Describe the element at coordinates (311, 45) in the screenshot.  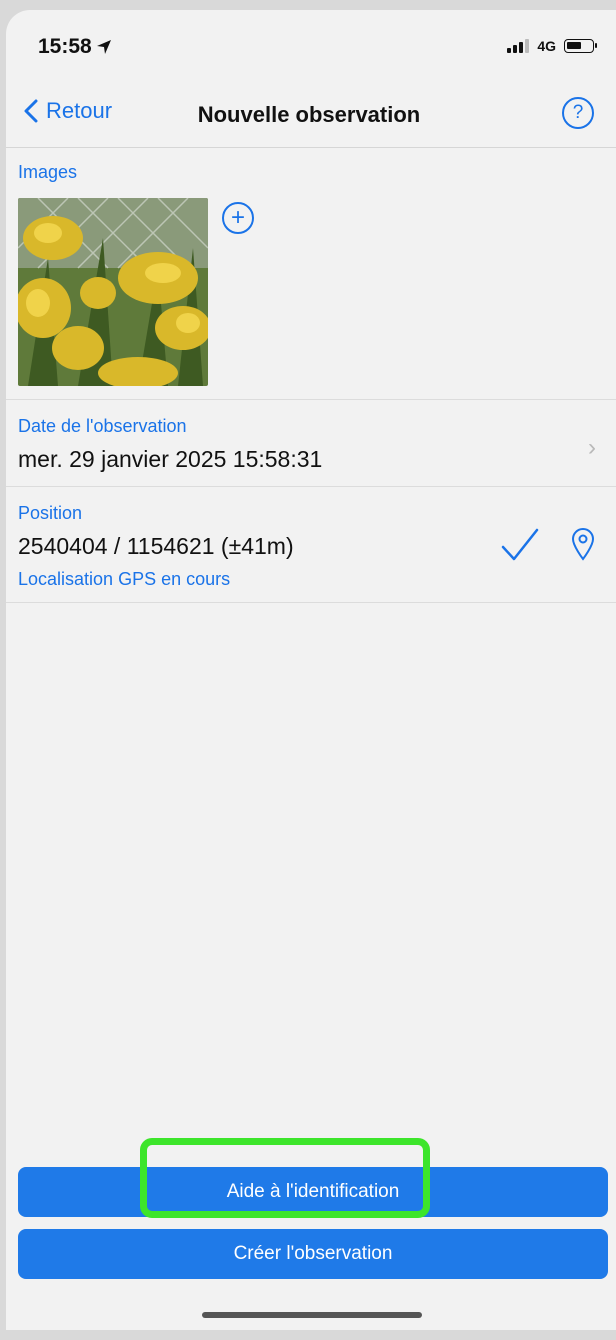
I see `status-bar: 15:58 4G` at that location.